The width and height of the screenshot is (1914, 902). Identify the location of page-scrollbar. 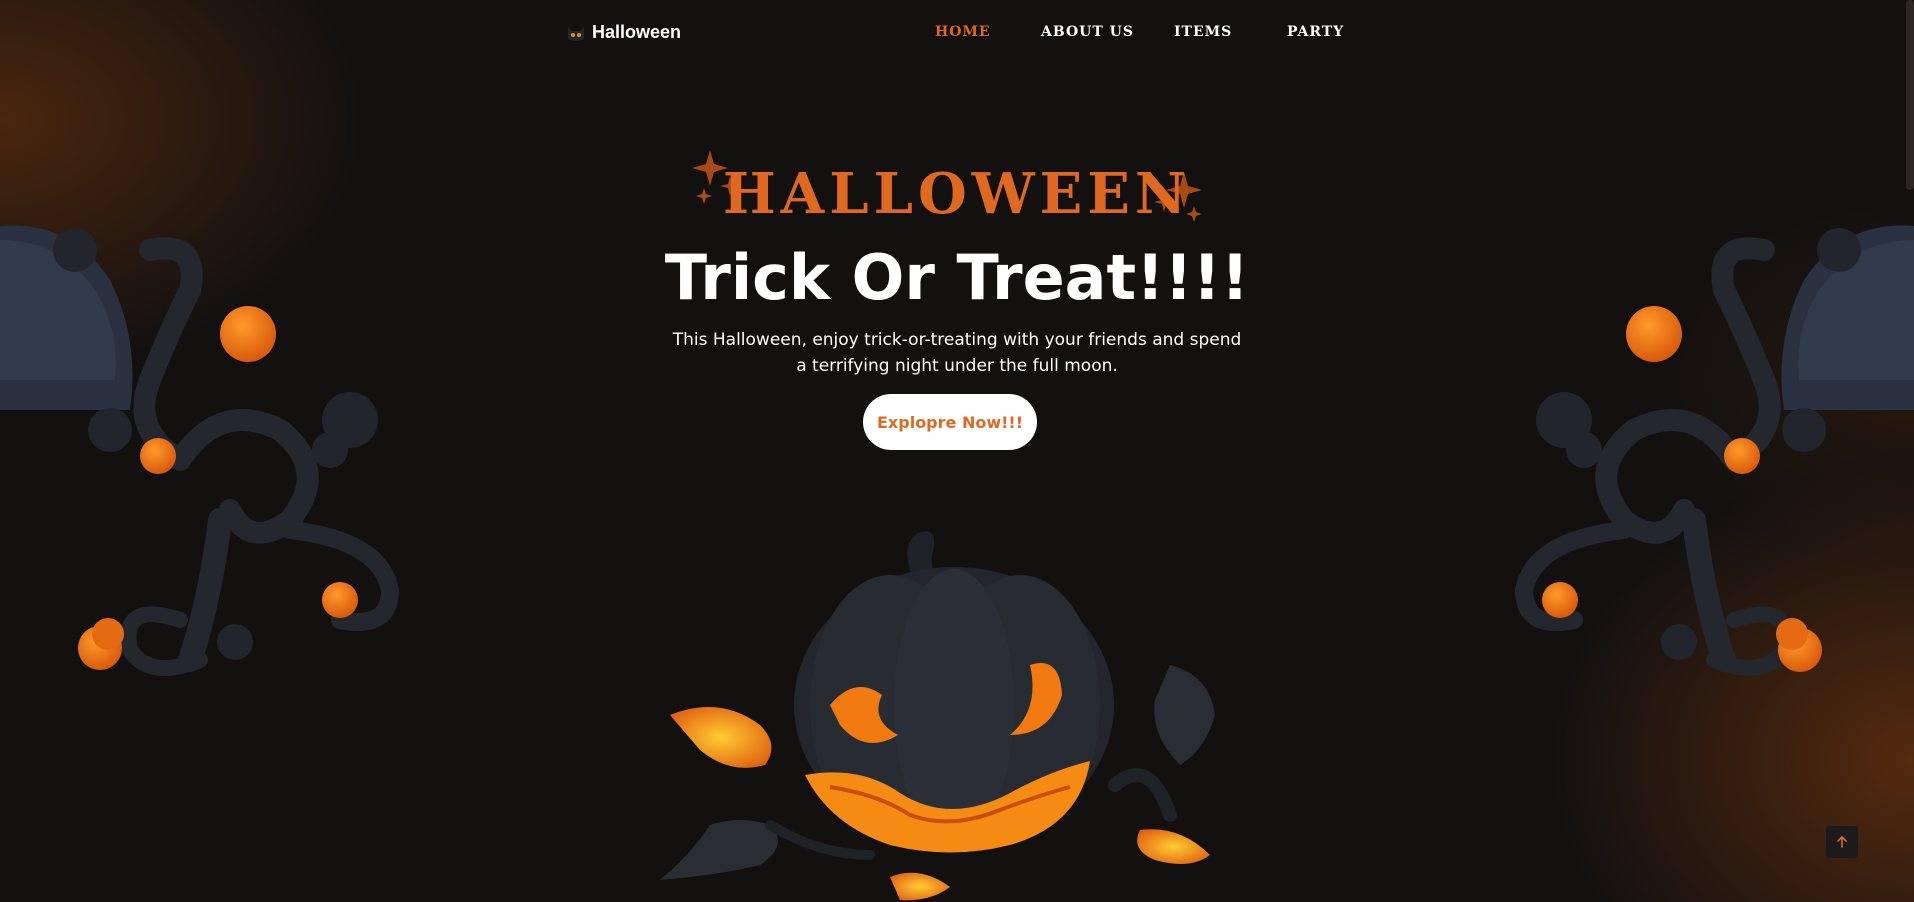
(1910, 95).